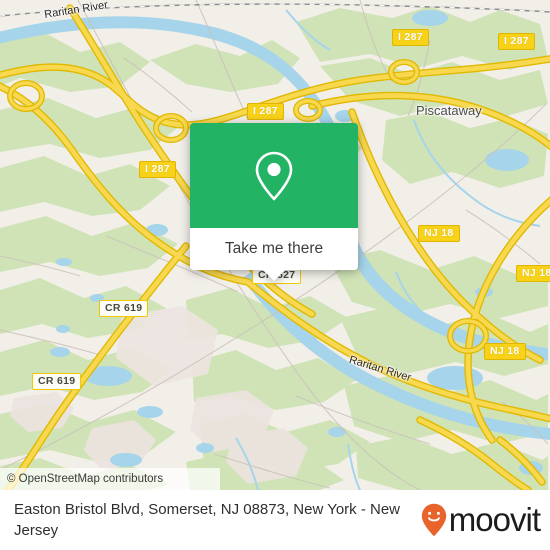 This screenshot has height=550, width=550. I want to click on popup-pointer-tail, so click(274, 275).